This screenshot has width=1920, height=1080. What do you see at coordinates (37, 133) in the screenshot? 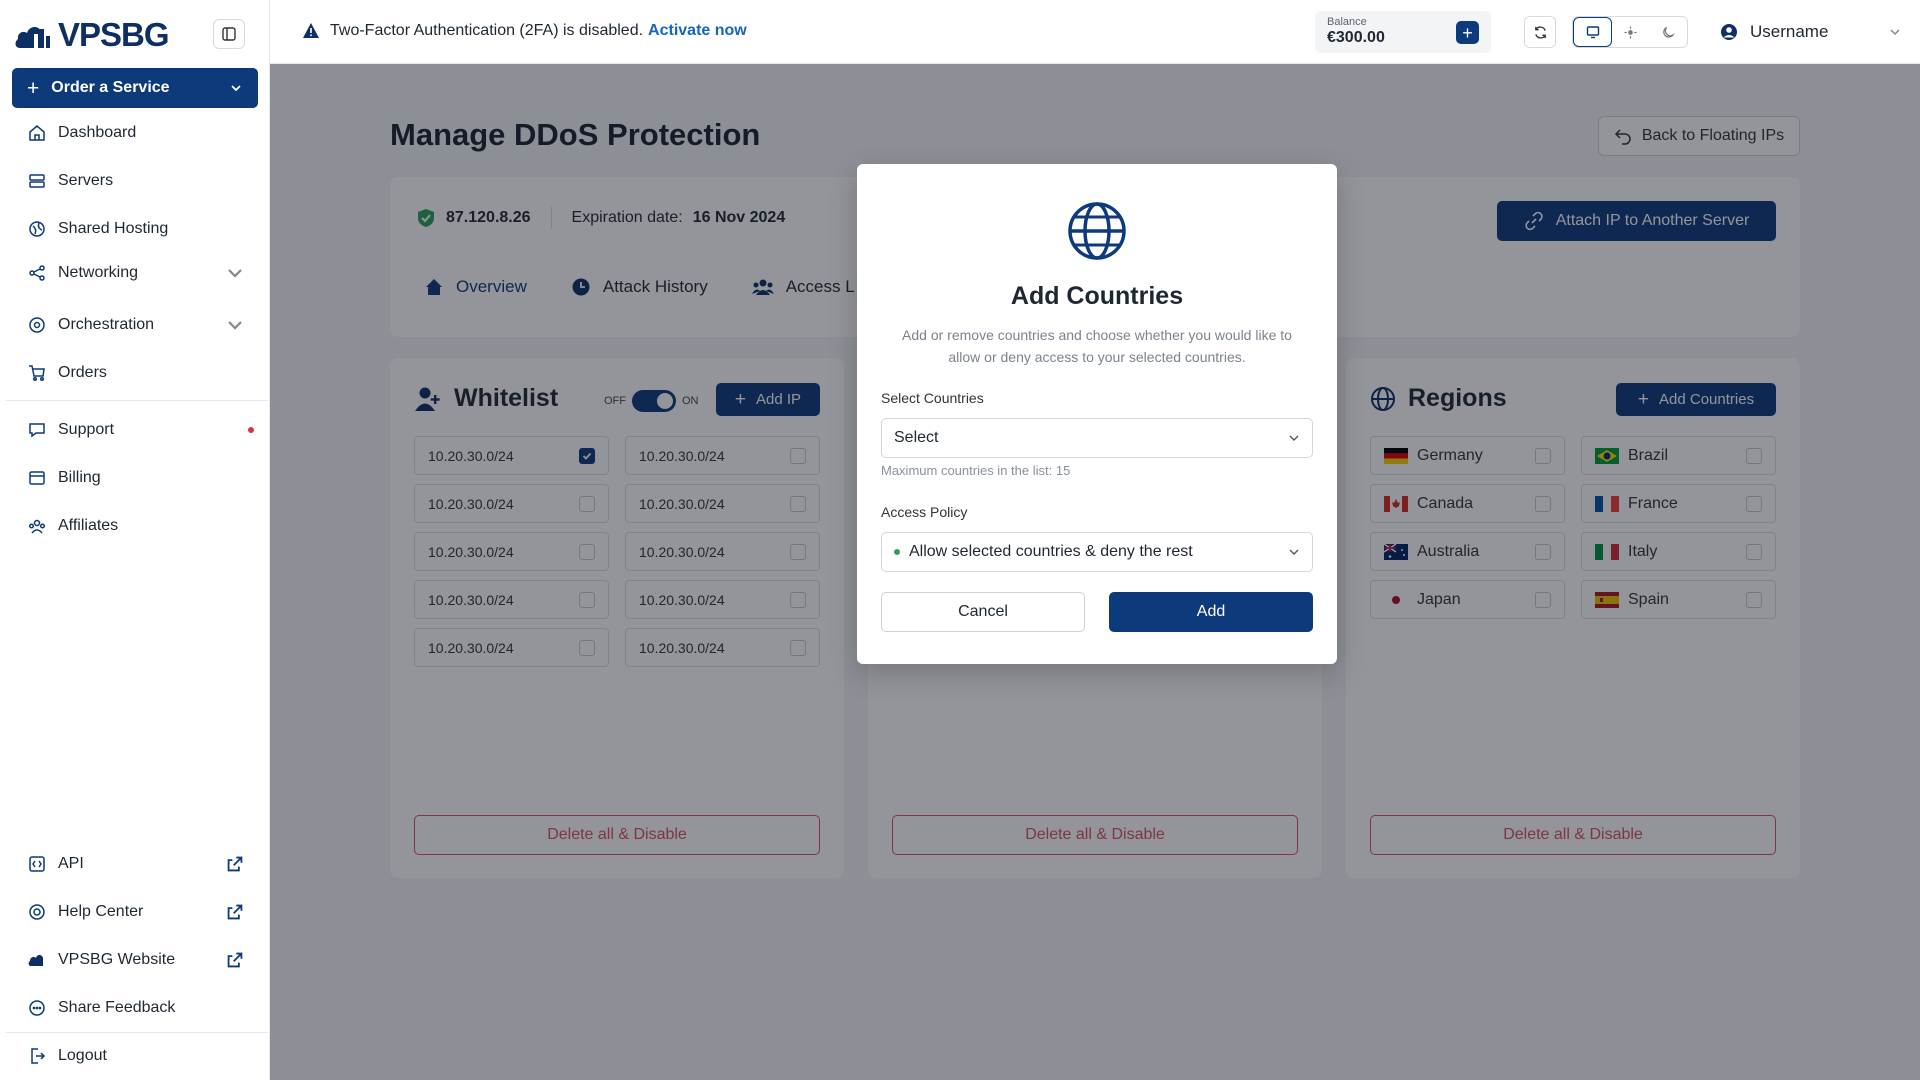
I see `home-icon` at bounding box center [37, 133].